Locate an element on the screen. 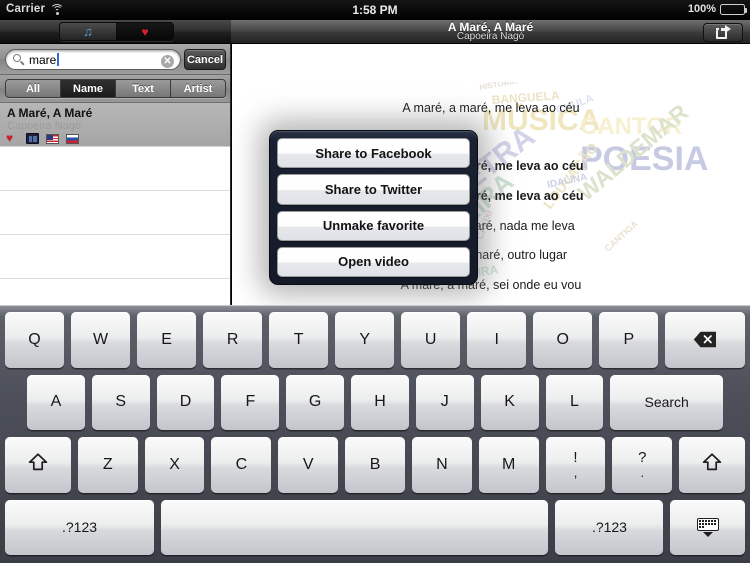 This screenshot has height=563, width=750. result-title: A Maré, A Maré is located at coordinates (50, 113).